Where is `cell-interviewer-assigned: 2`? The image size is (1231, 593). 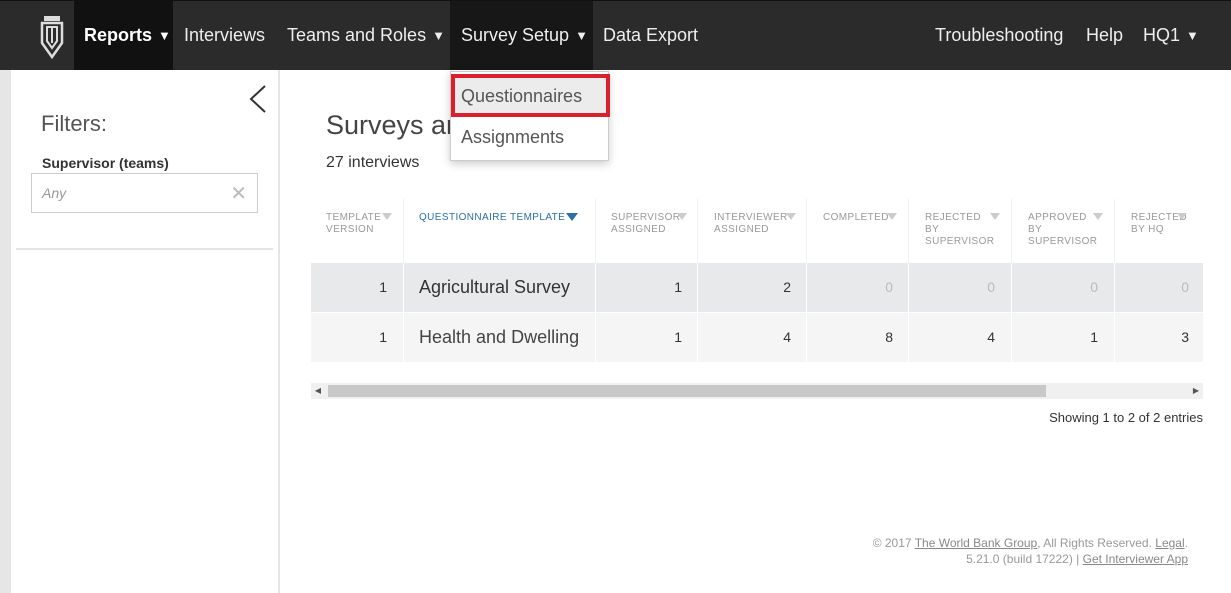 cell-interviewer-assigned: 2 is located at coordinates (752, 287).